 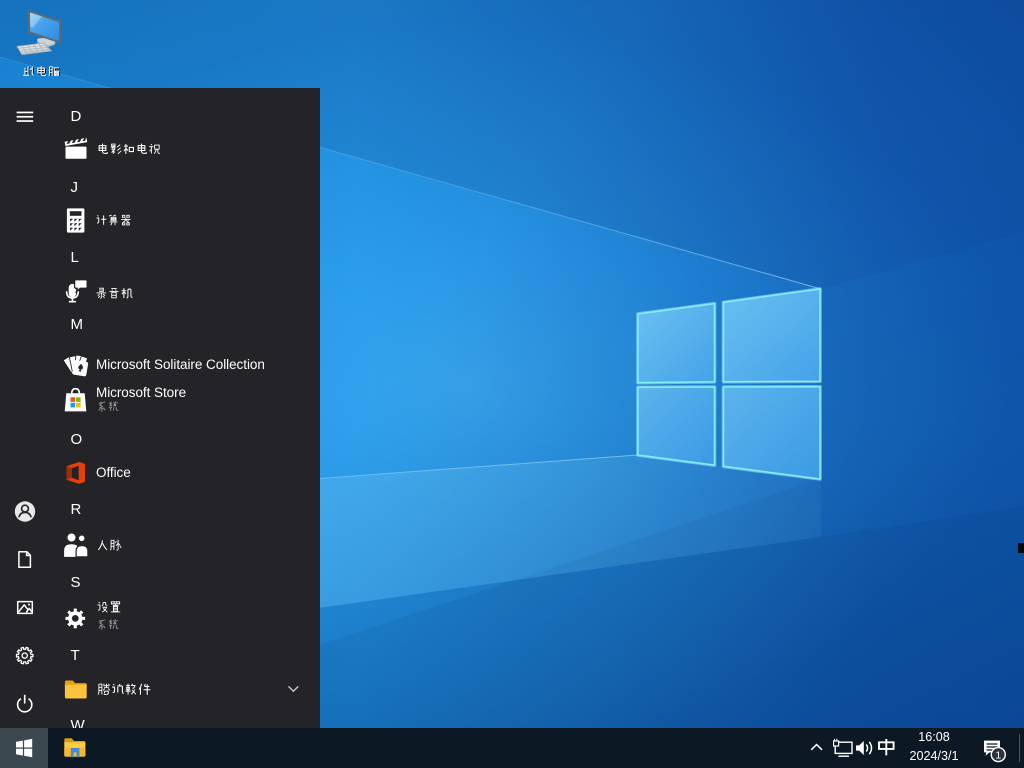 I want to click on svg-text: 1, so click(x=998, y=755).